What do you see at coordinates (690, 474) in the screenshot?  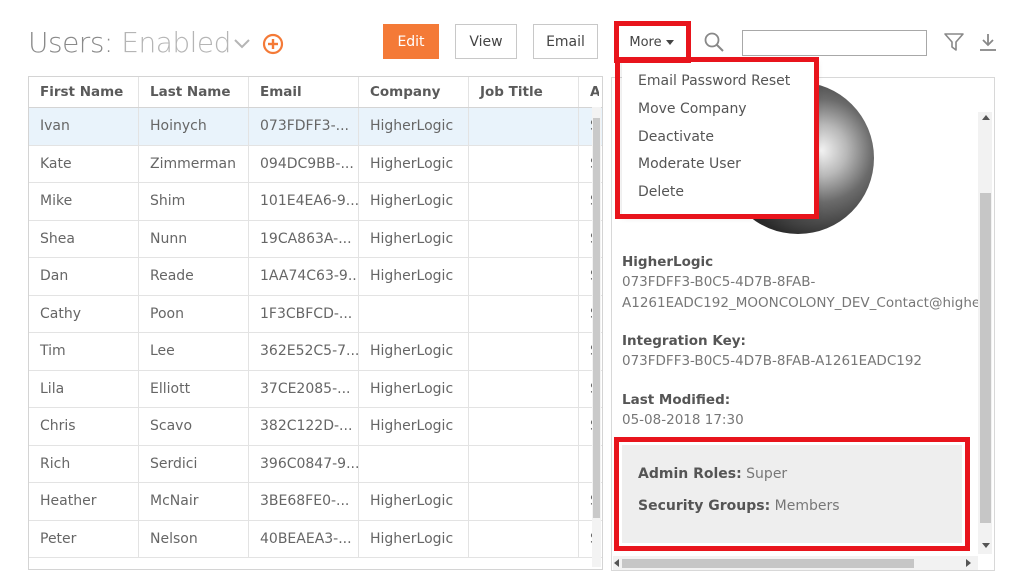 I see `admin-roles-label: Admin Roles:` at bounding box center [690, 474].